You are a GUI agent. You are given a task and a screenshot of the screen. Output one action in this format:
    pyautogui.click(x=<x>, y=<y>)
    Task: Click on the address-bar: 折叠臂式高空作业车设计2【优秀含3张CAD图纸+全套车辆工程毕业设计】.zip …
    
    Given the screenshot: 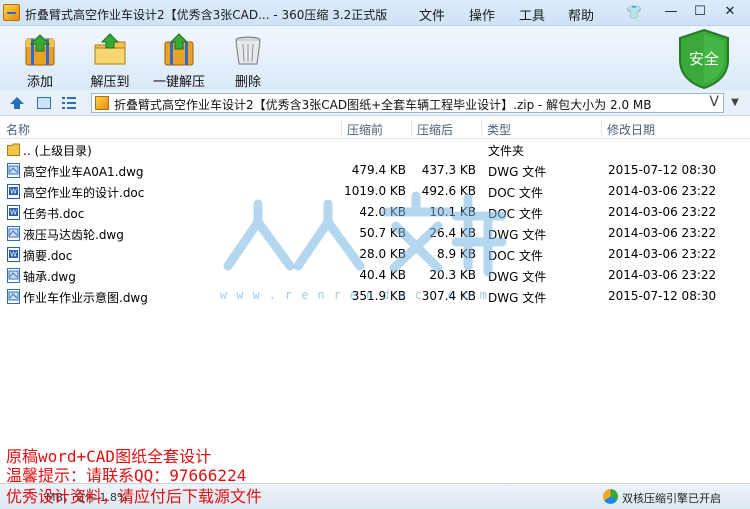 What is the action you would take?
    pyautogui.click(x=375, y=103)
    